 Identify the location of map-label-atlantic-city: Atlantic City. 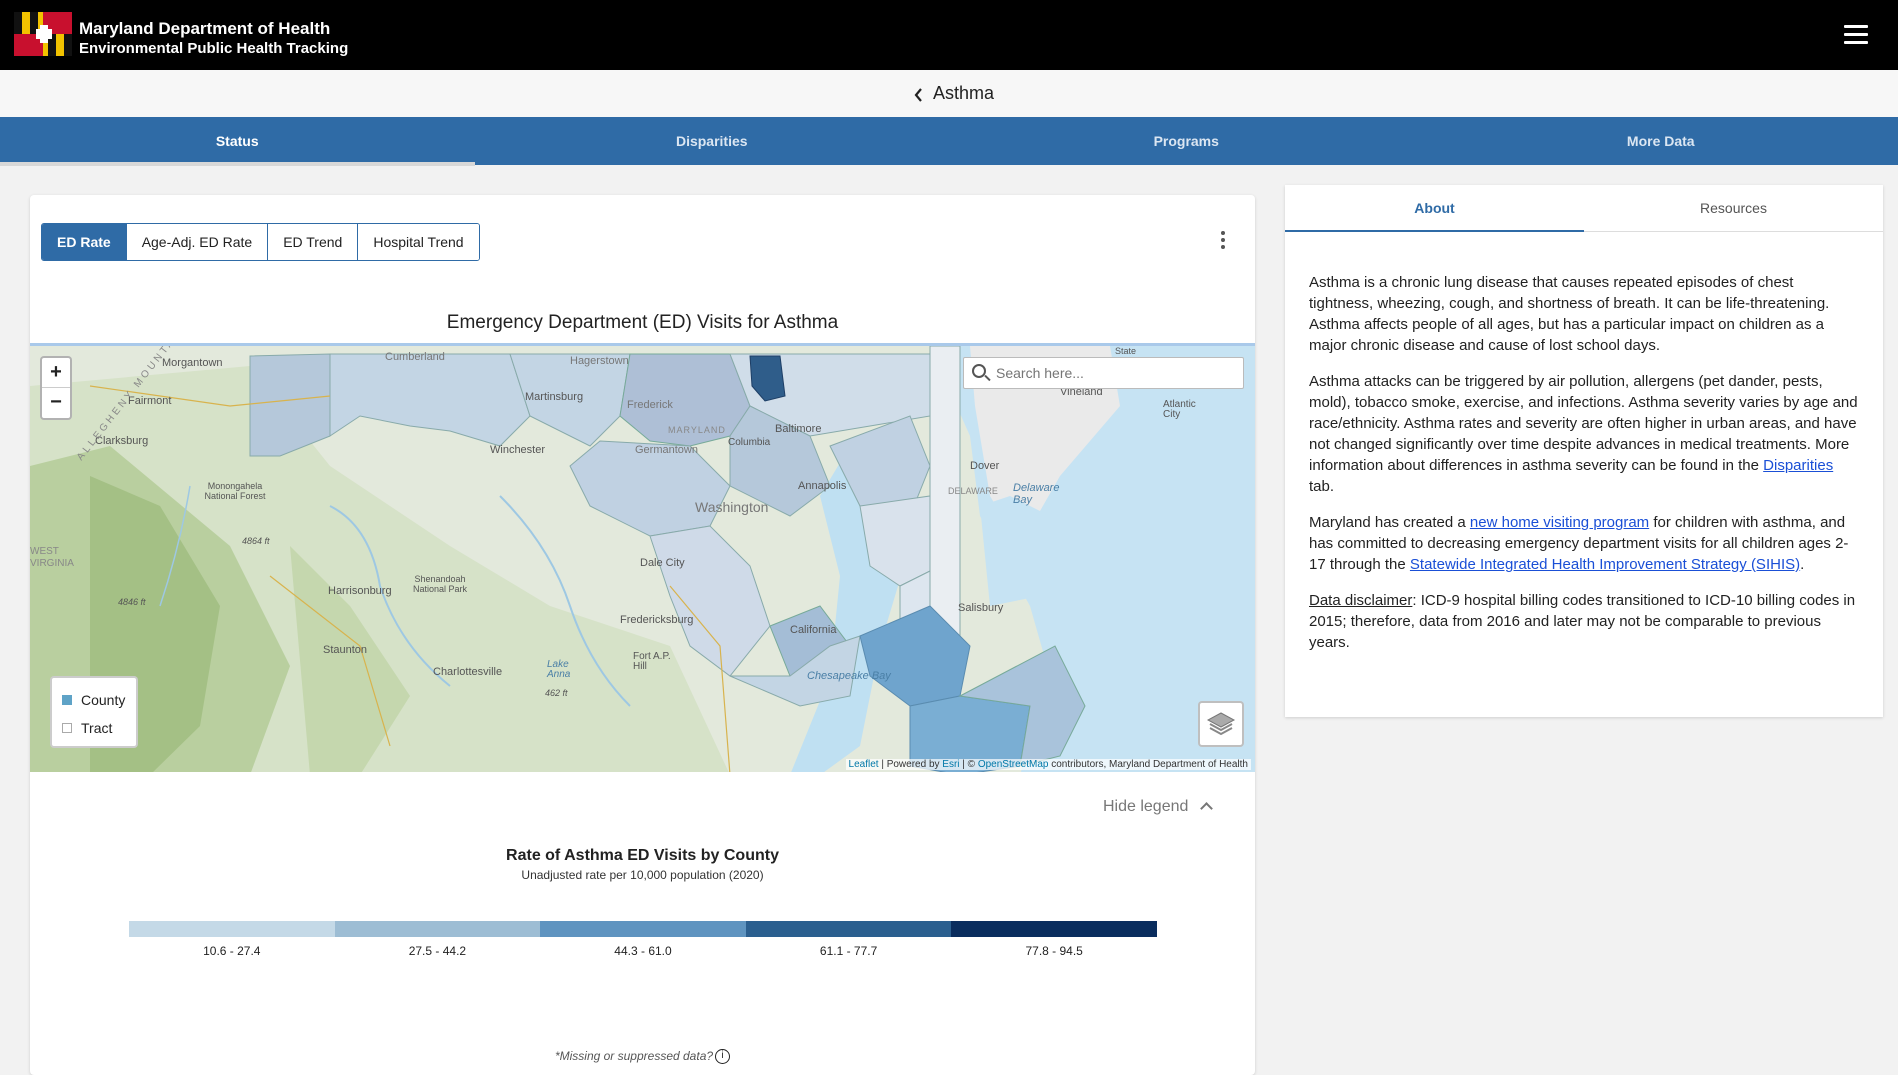
(1185, 410).